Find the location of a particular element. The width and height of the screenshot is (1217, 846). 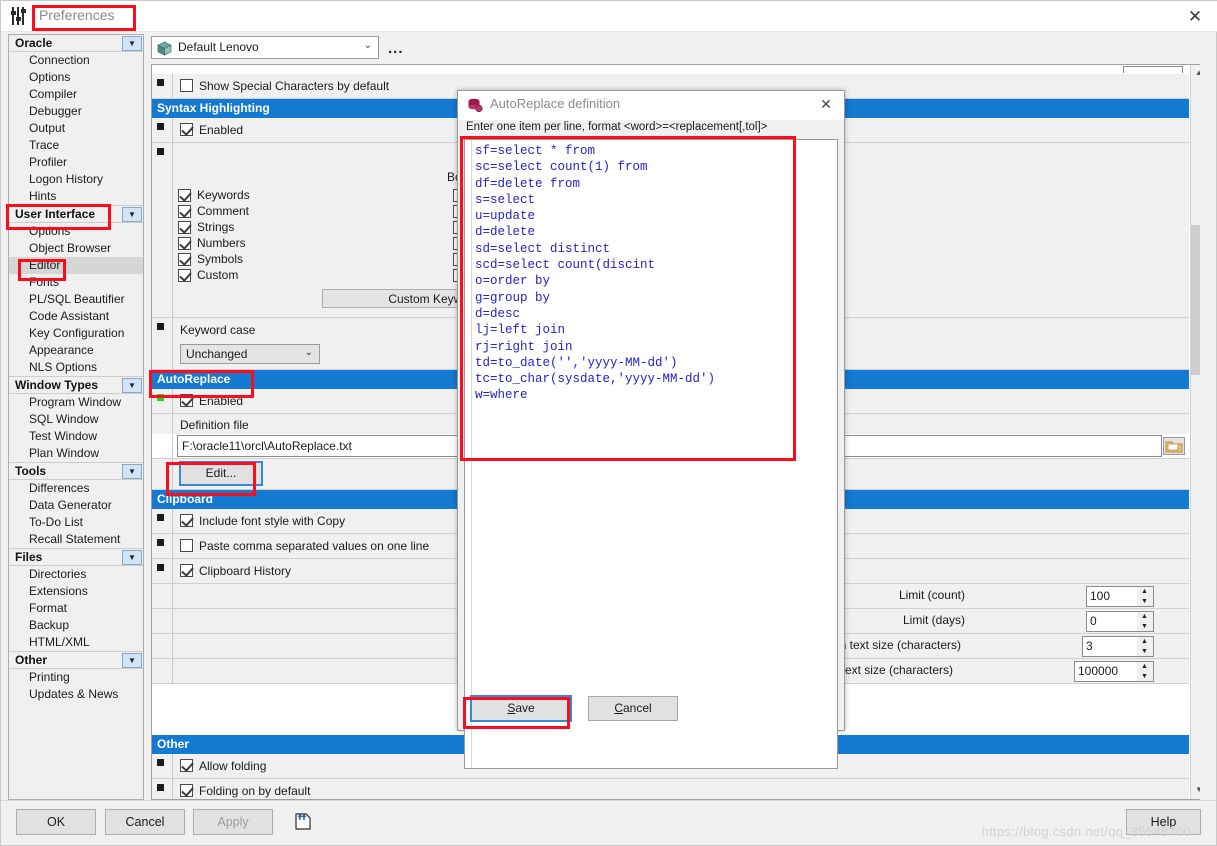

textarea-gutter is located at coordinates (468, 454).